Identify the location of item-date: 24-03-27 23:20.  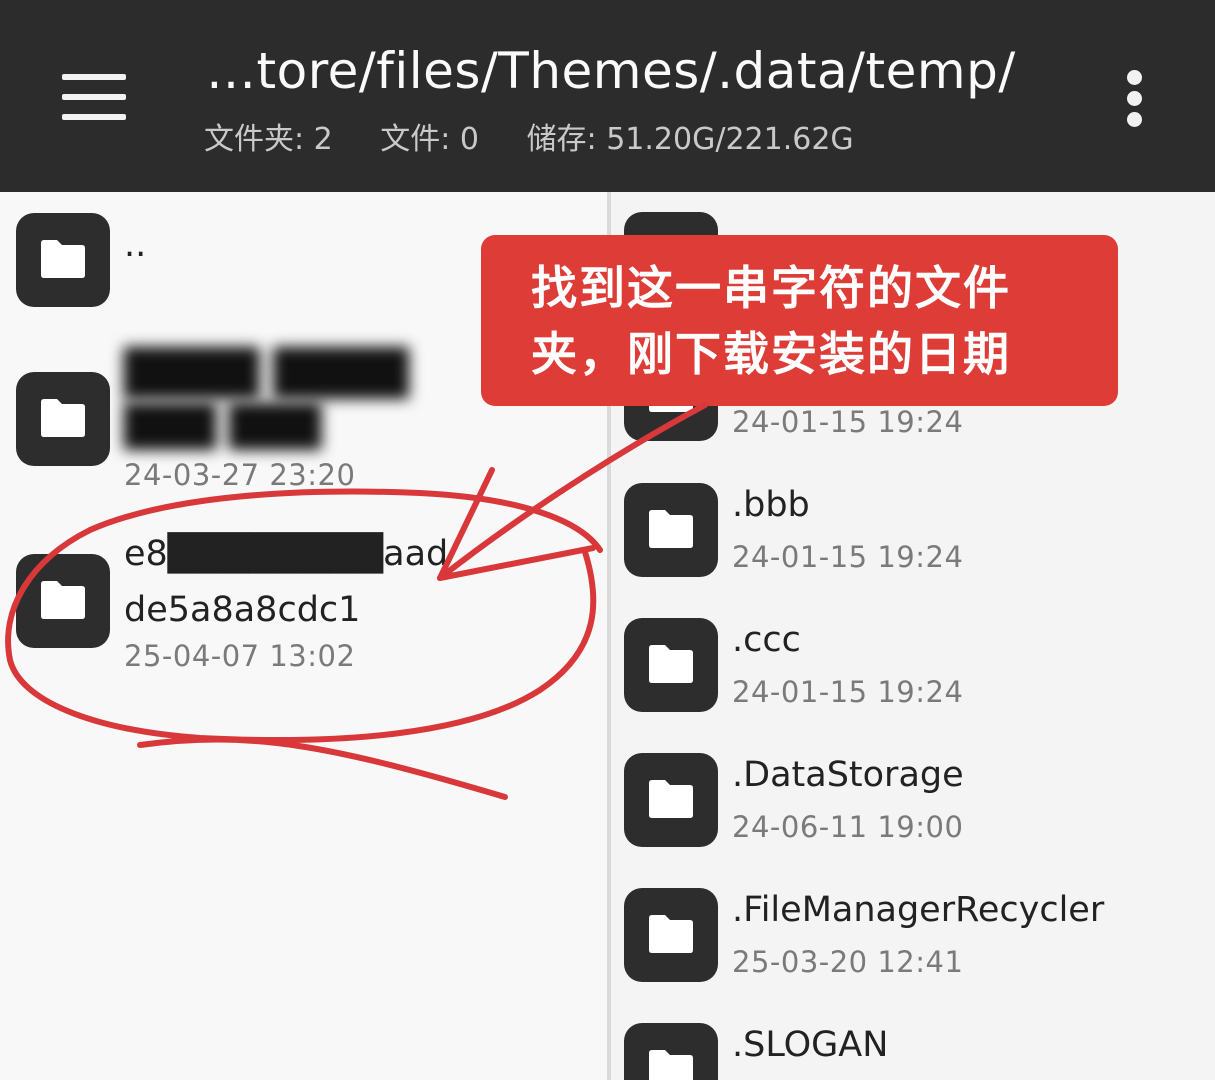
(240, 475).